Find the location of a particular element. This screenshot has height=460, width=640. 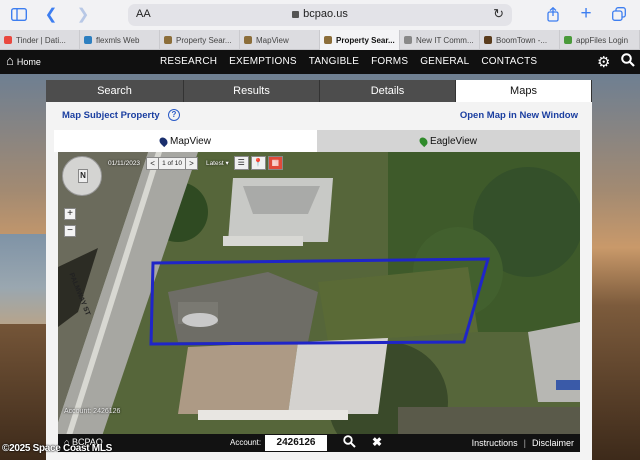

tabs-overview-icon is located at coordinates (619, 14).